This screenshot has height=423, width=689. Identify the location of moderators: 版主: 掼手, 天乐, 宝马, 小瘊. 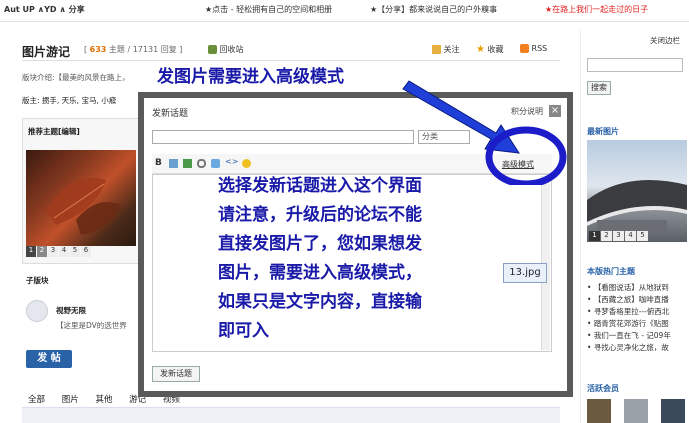
(69, 100).